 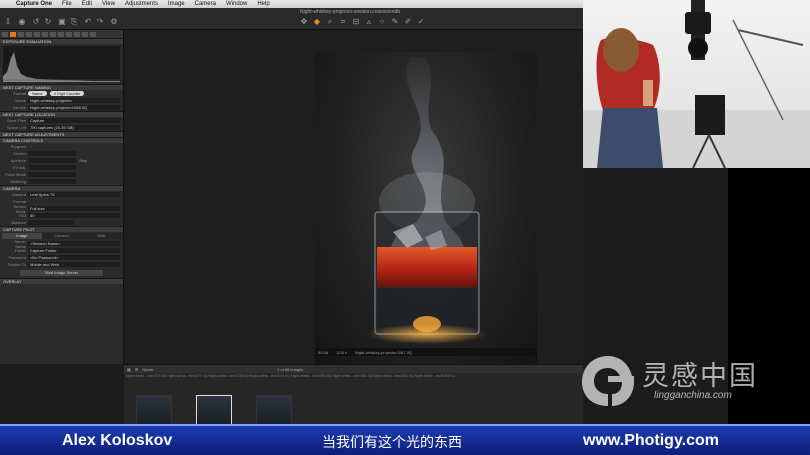 I want to click on menu-file: File, so click(x=67, y=4).